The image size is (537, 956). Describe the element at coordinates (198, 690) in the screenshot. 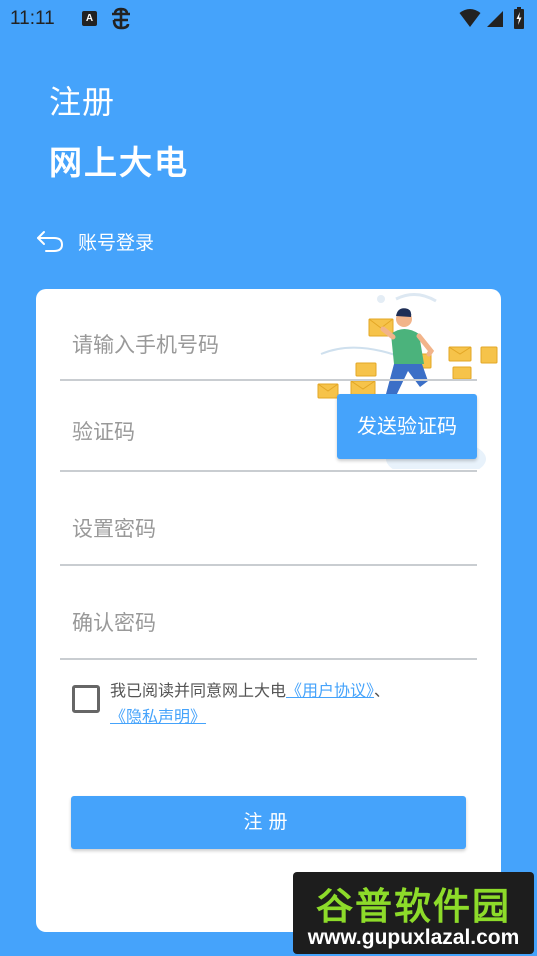

I see `agreement-prefix: 我已阅读并同意网上大电` at that location.